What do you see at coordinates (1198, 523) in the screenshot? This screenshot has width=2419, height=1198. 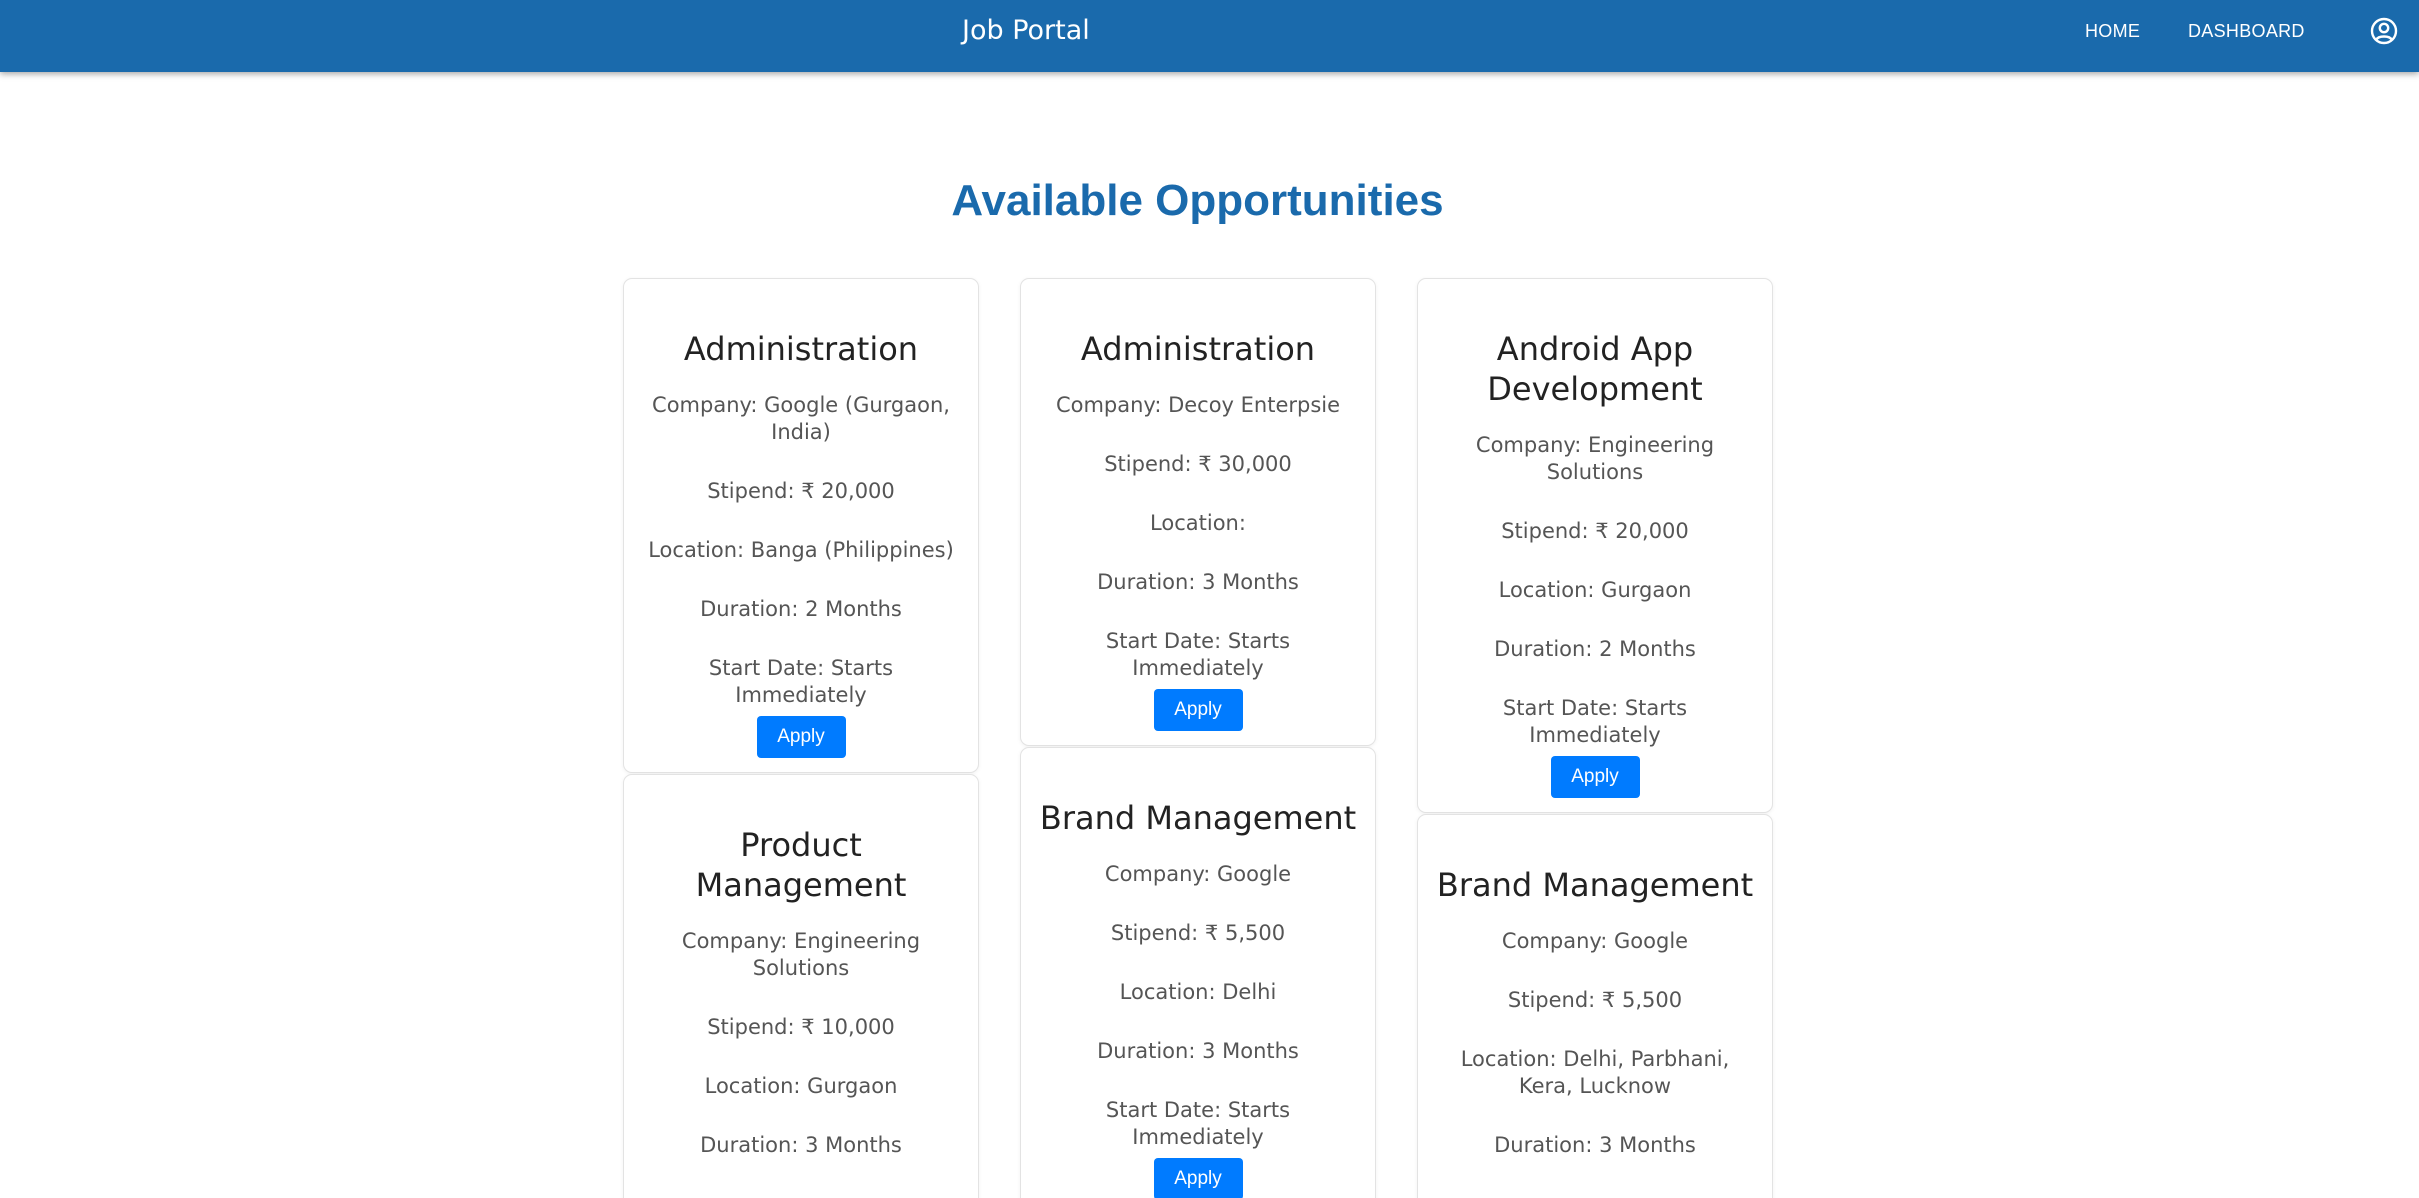 I see `job-location: Location:` at bounding box center [1198, 523].